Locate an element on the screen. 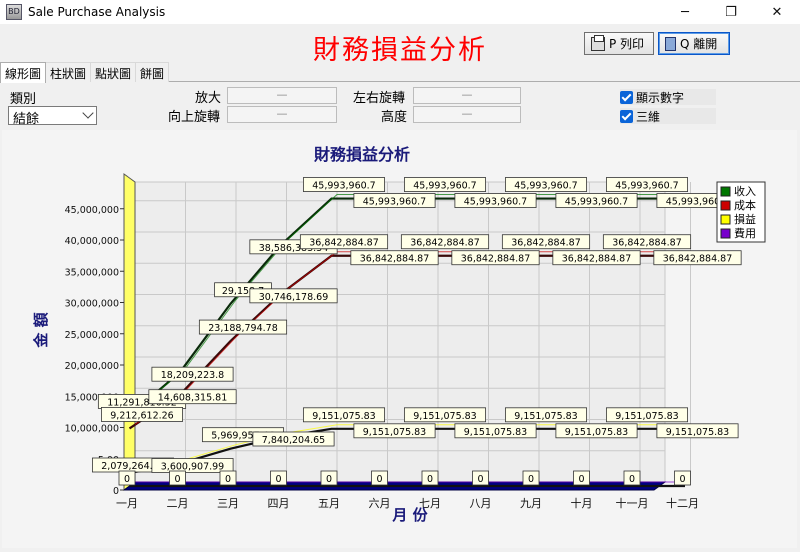 This screenshot has width=800, height=552. legend-label: 收入 is located at coordinates (745, 191).